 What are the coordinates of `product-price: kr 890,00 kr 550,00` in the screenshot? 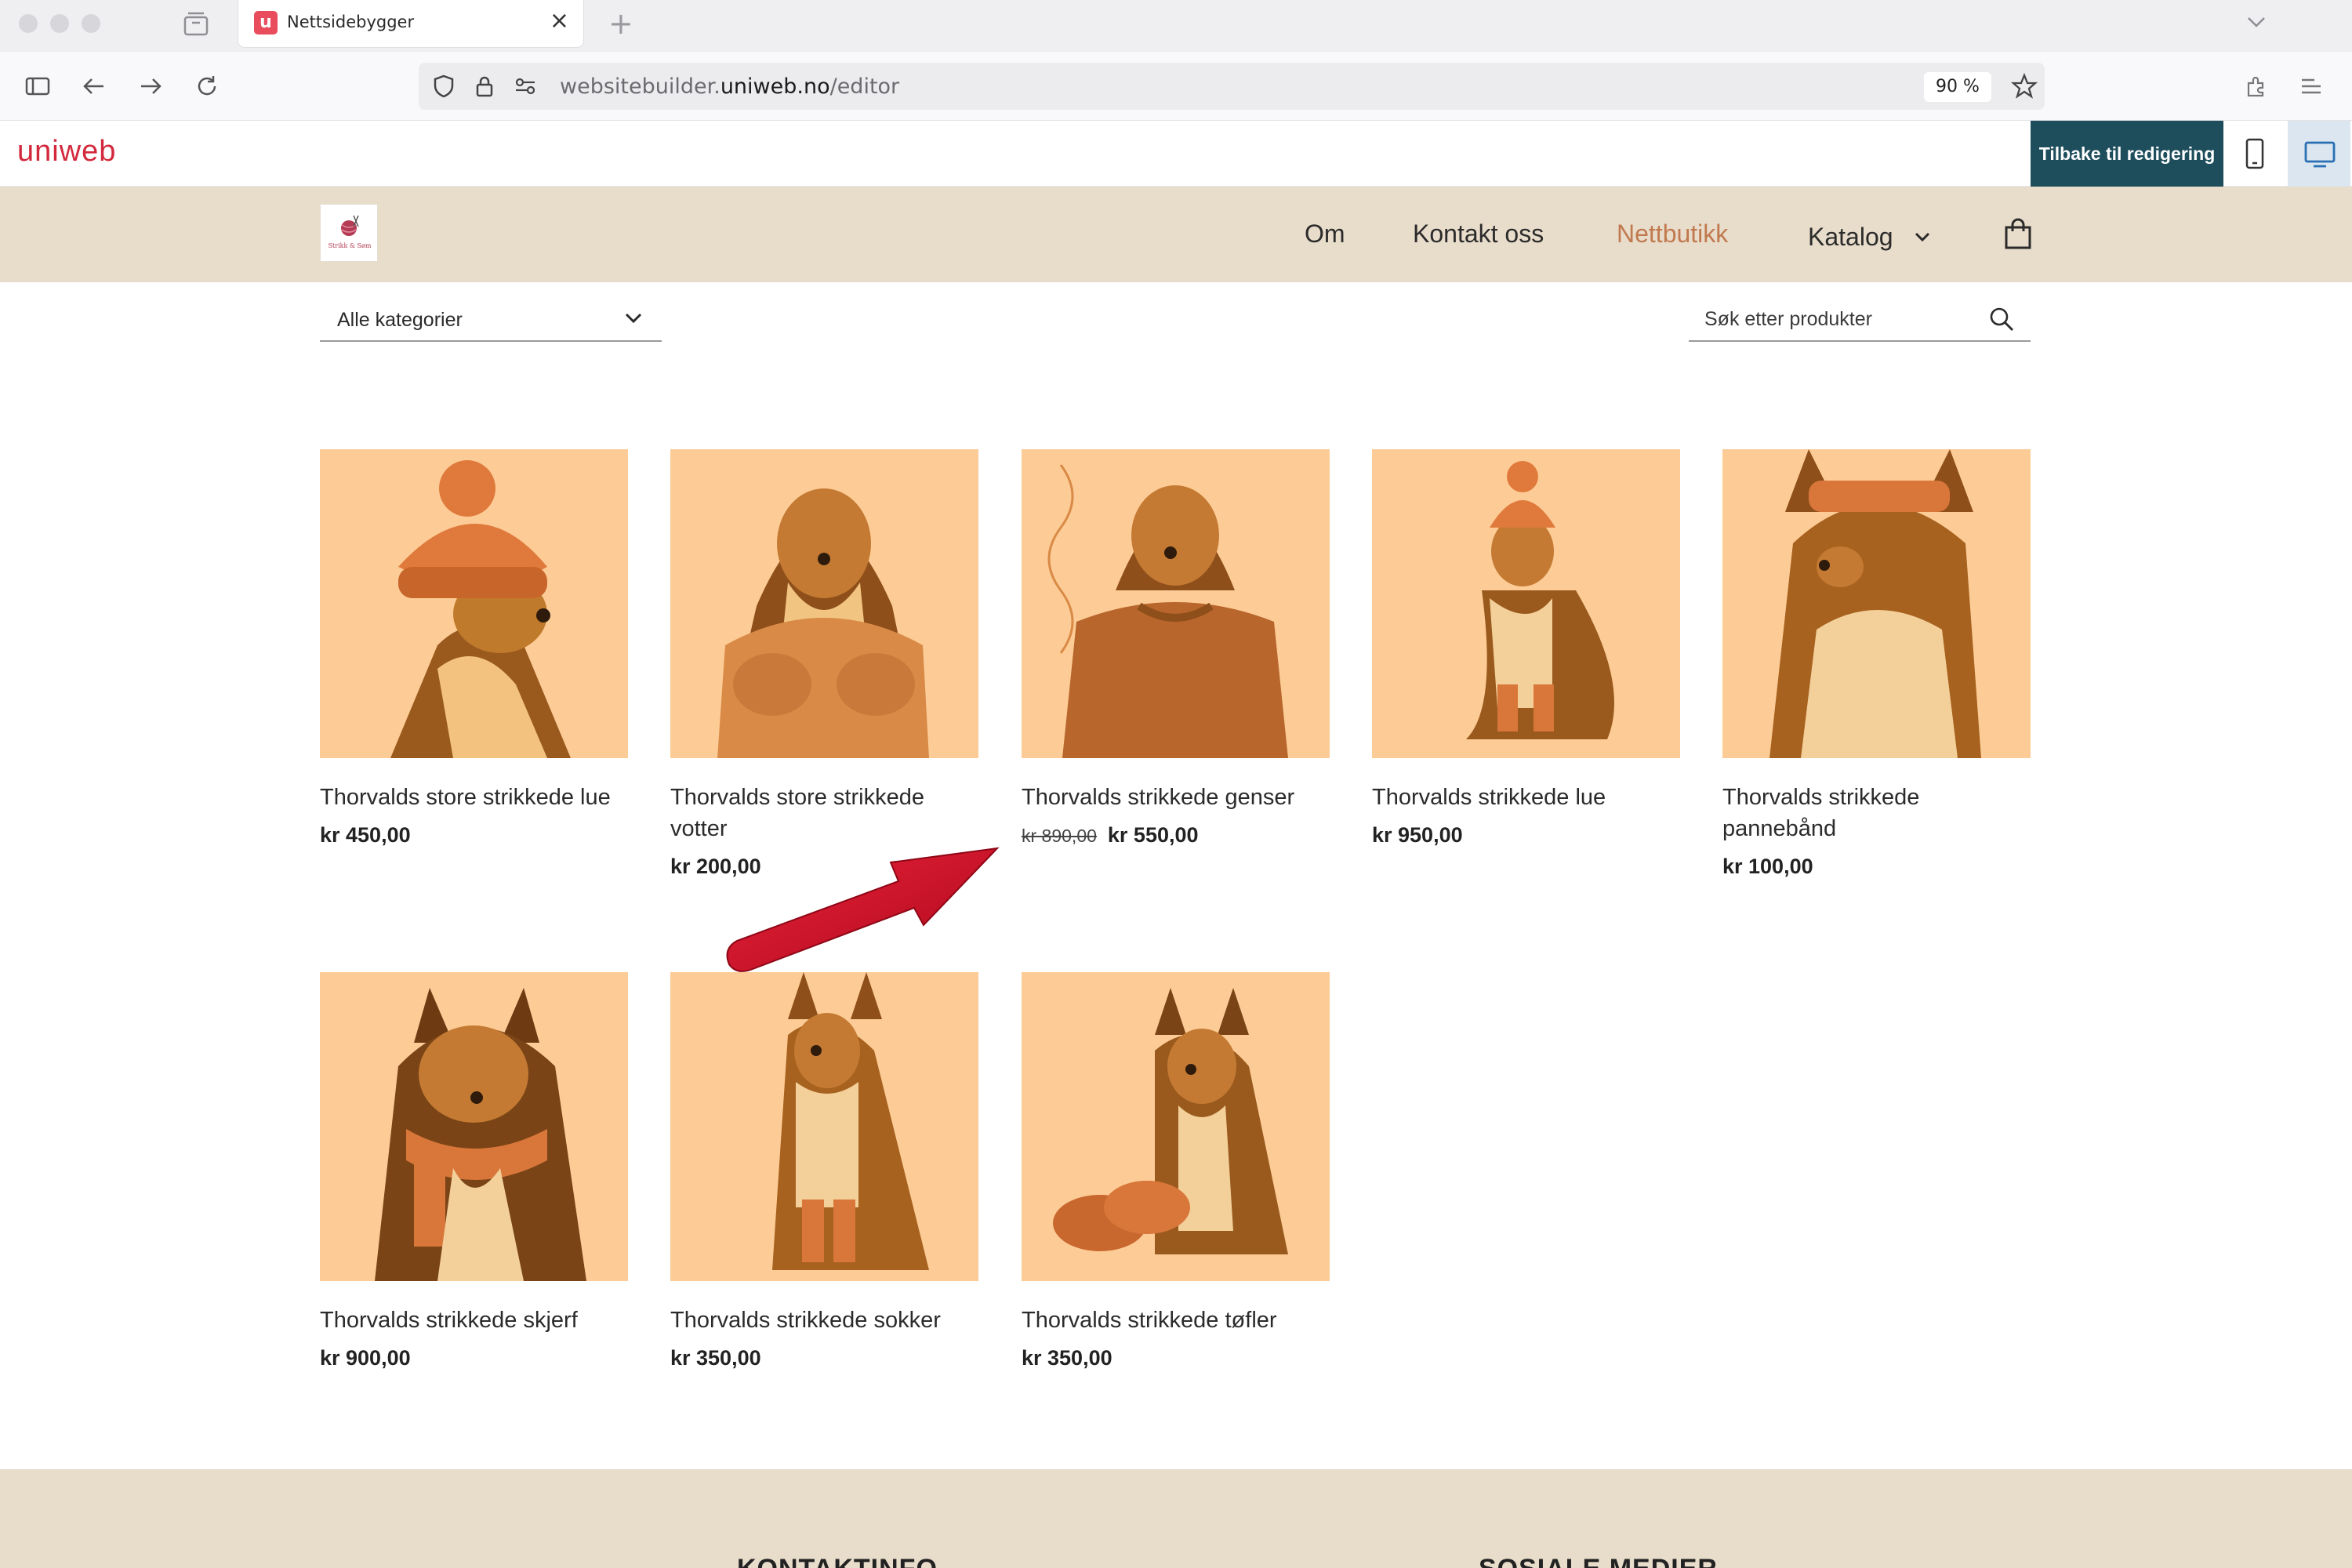 It's located at (1176, 835).